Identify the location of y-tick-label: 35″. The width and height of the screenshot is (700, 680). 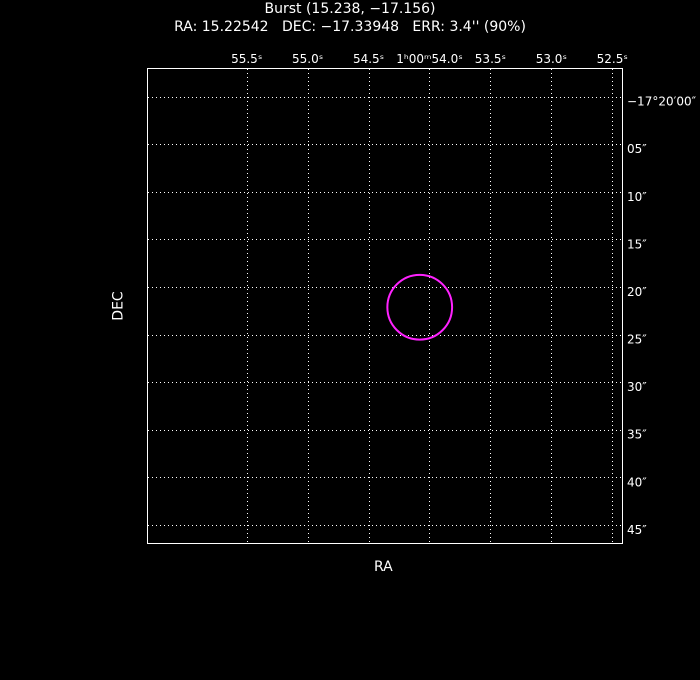
(637, 435).